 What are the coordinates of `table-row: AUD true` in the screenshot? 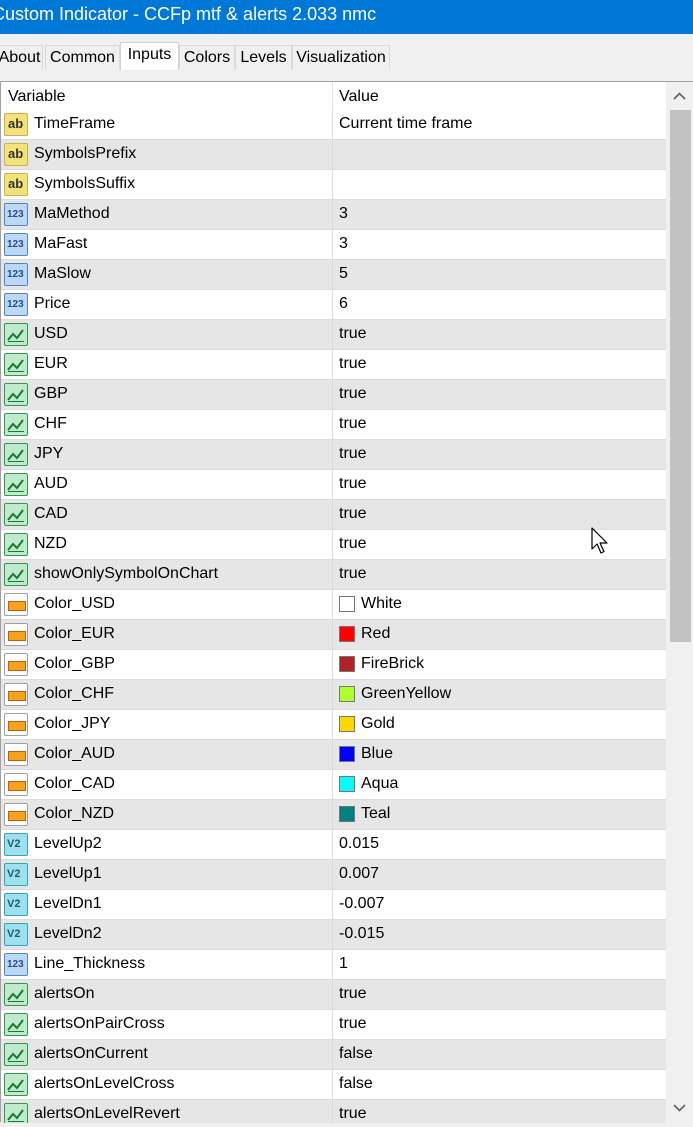 It's located at (333, 485).